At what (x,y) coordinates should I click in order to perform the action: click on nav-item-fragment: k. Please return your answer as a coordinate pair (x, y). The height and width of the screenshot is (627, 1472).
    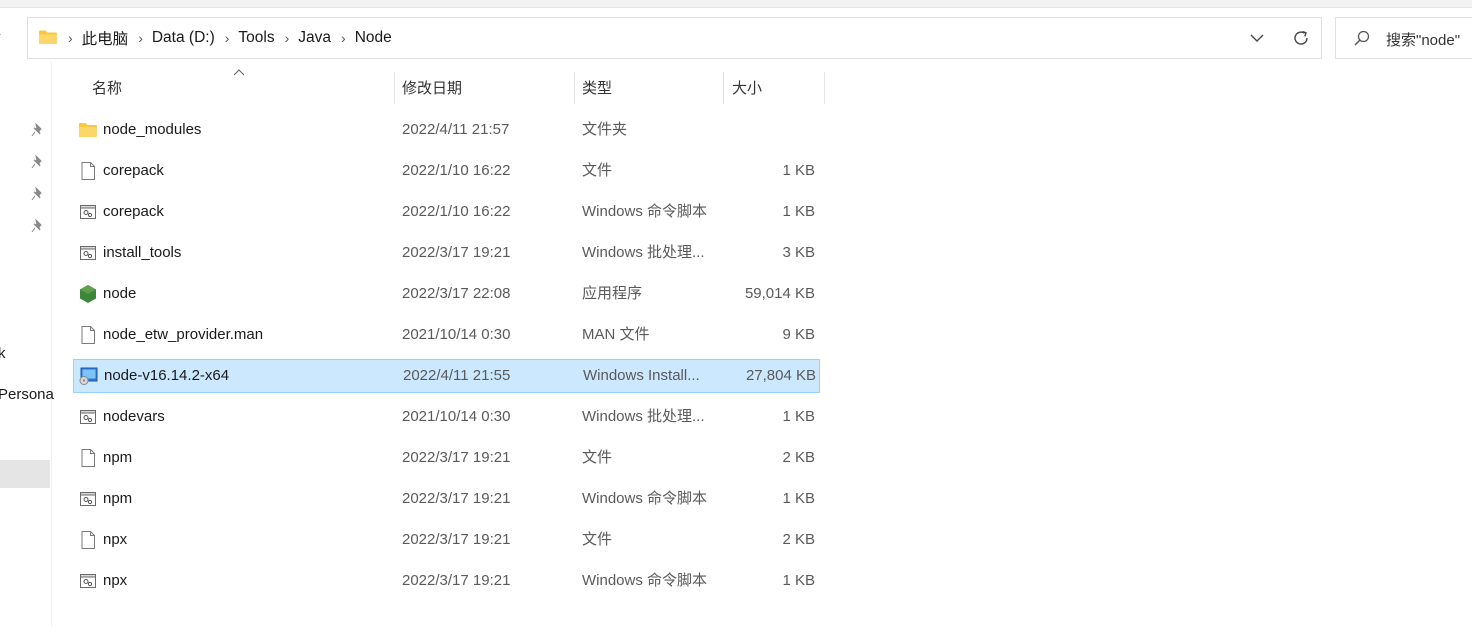
    Looking at the image, I should click on (3, 353).